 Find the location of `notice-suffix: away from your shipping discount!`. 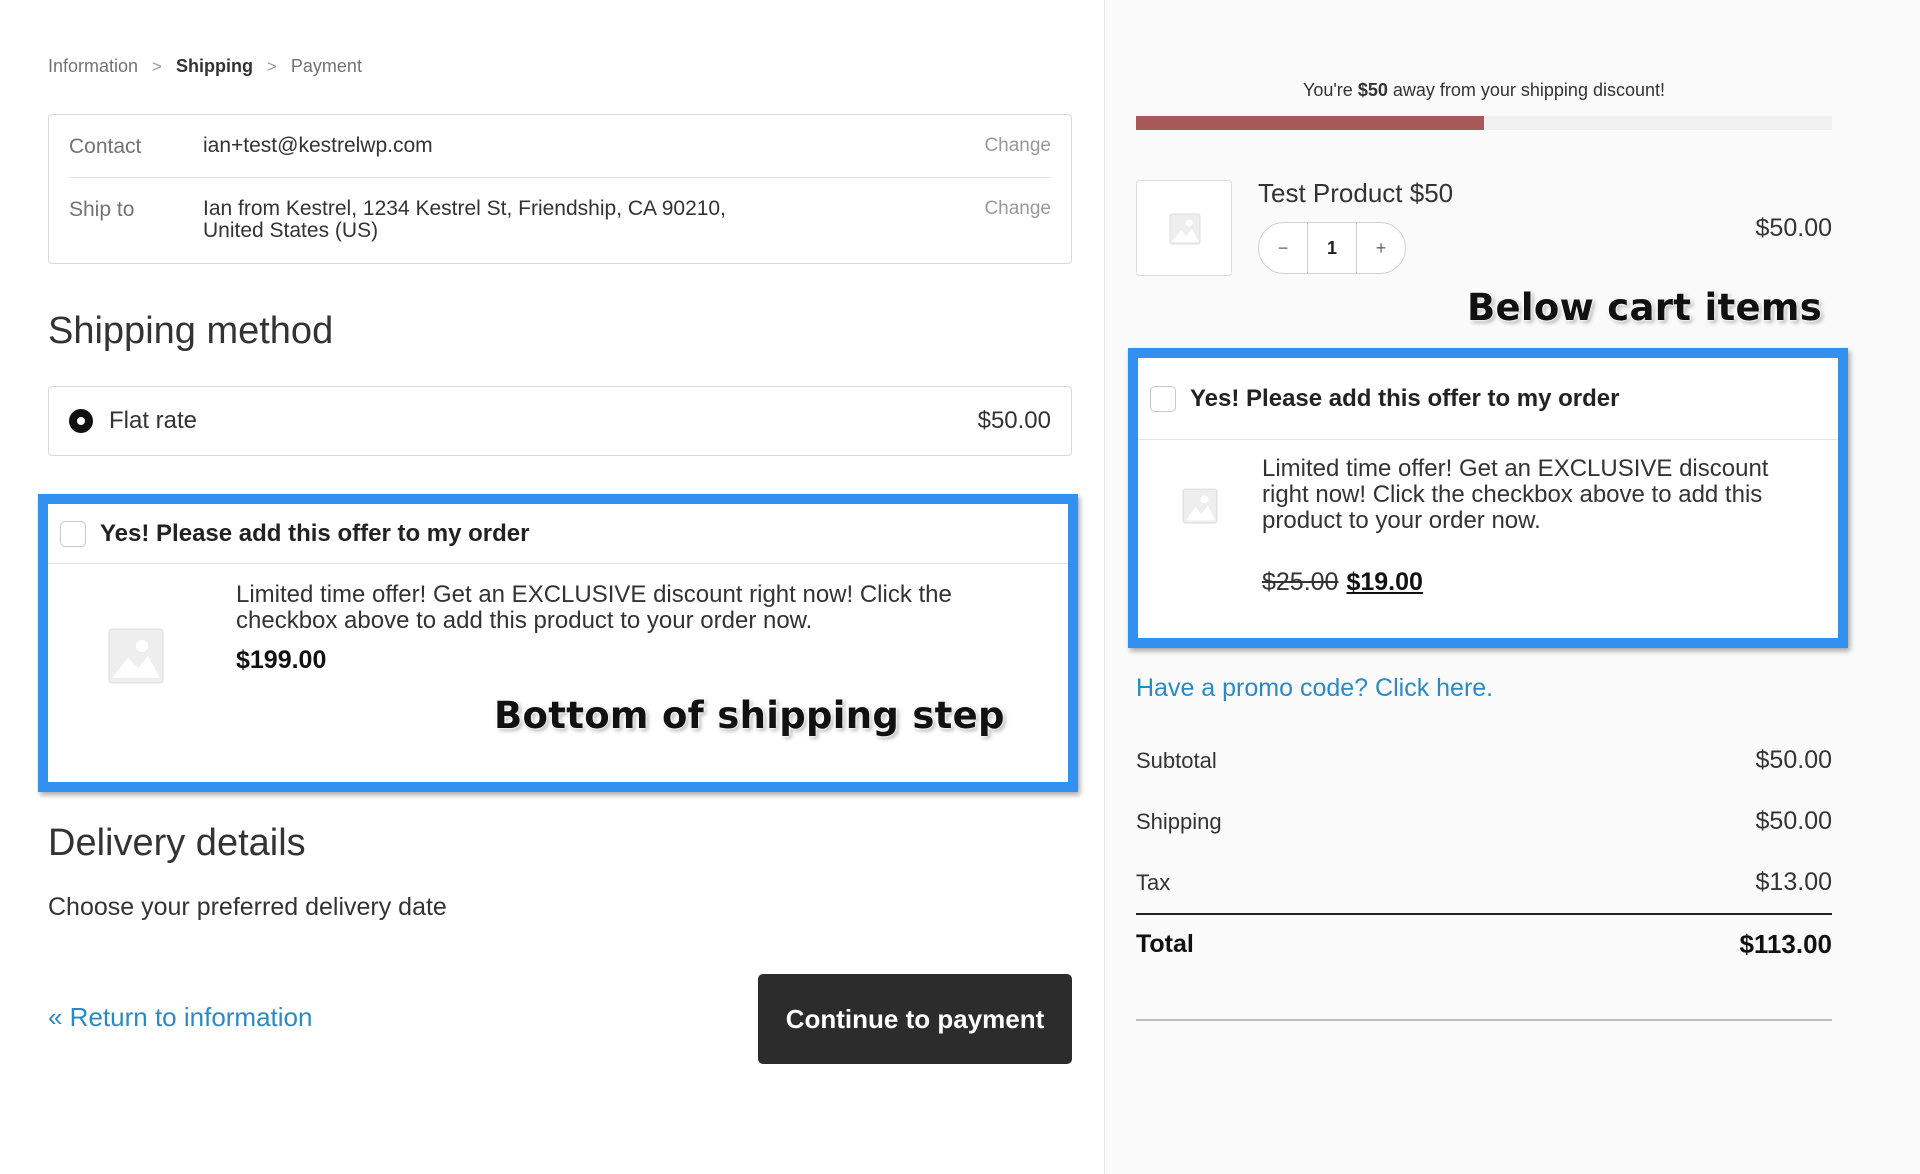

notice-suffix: away from your shipping discount! is located at coordinates (1526, 90).